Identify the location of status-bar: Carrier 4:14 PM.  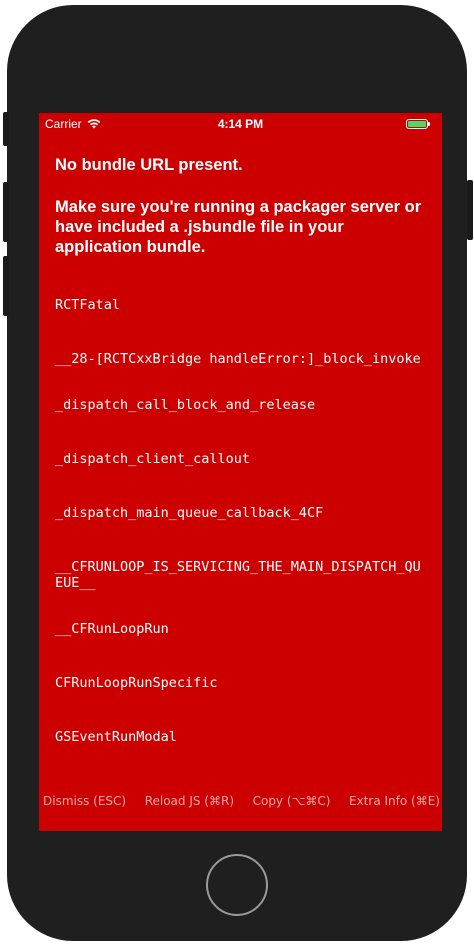
(240, 124).